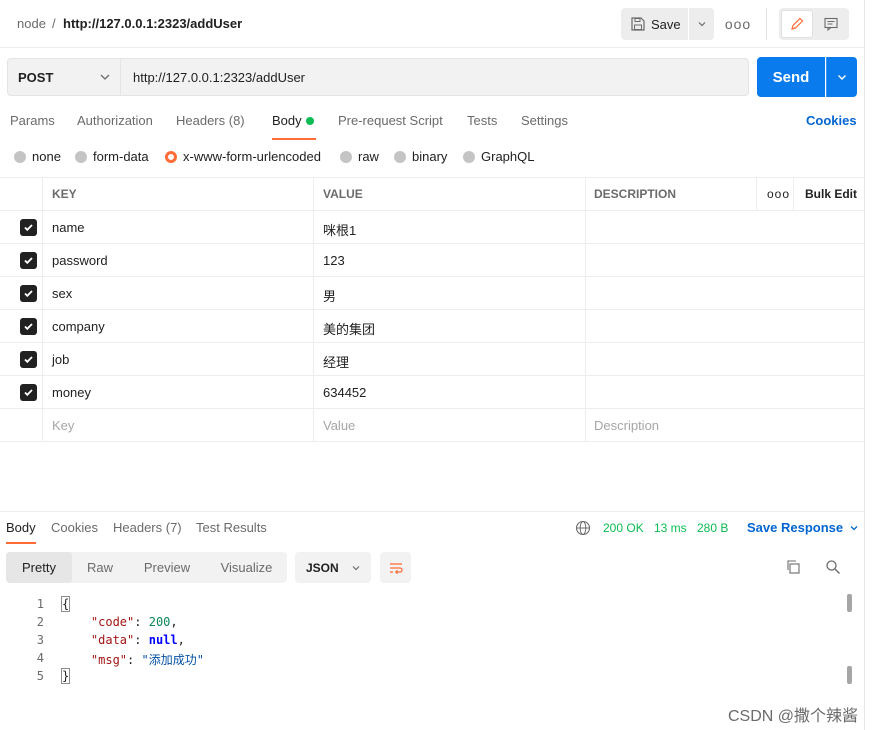 This screenshot has height=730, width=880. Describe the element at coordinates (778, 194) in the screenshot. I see `column-options-button: ooo` at that location.